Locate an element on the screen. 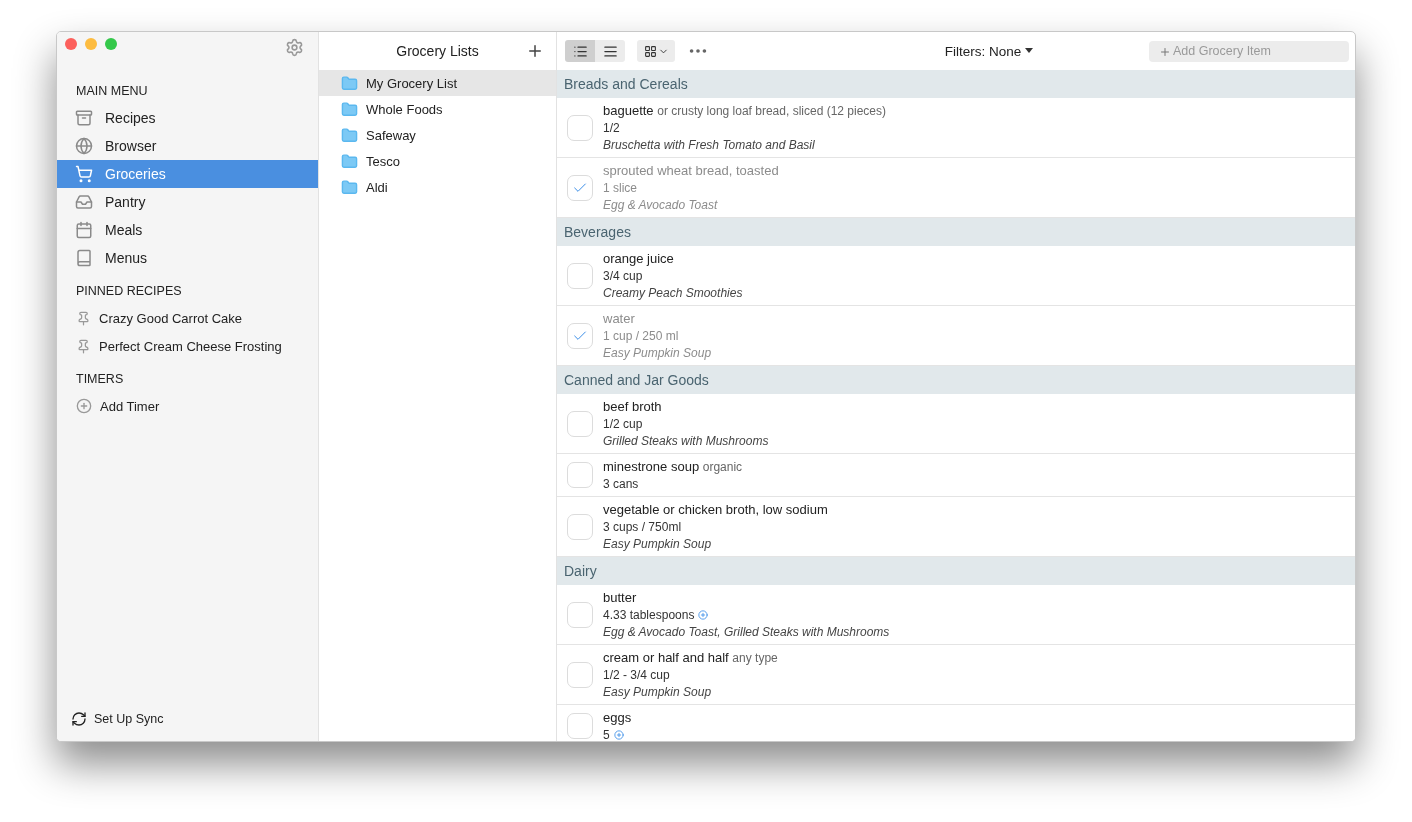 This screenshot has height=822, width=1412. grocery-item-row: eggs 5 is located at coordinates (956, 723).